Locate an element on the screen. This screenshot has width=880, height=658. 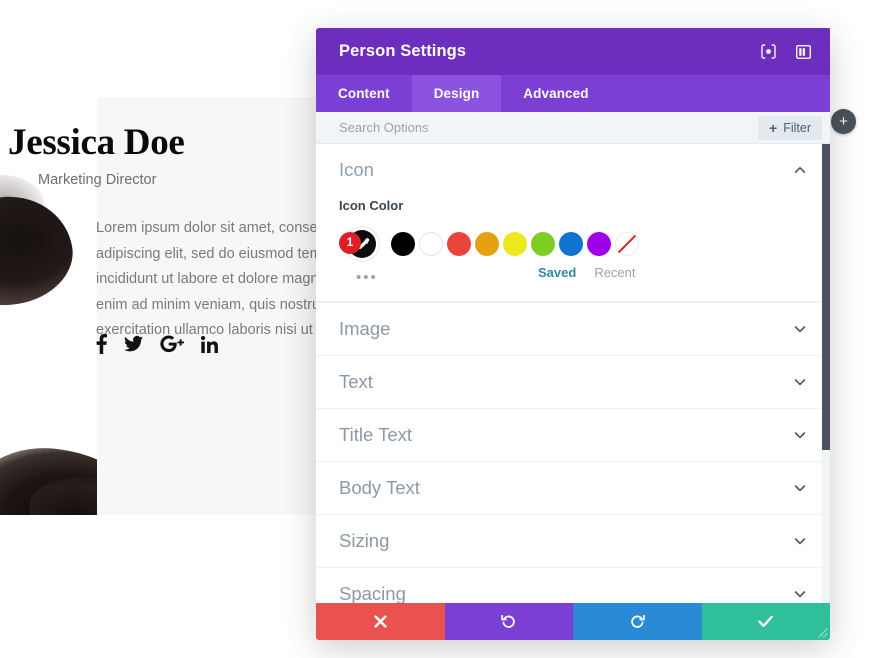
icon-color-label: Icon Color is located at coordinates (371, 205).